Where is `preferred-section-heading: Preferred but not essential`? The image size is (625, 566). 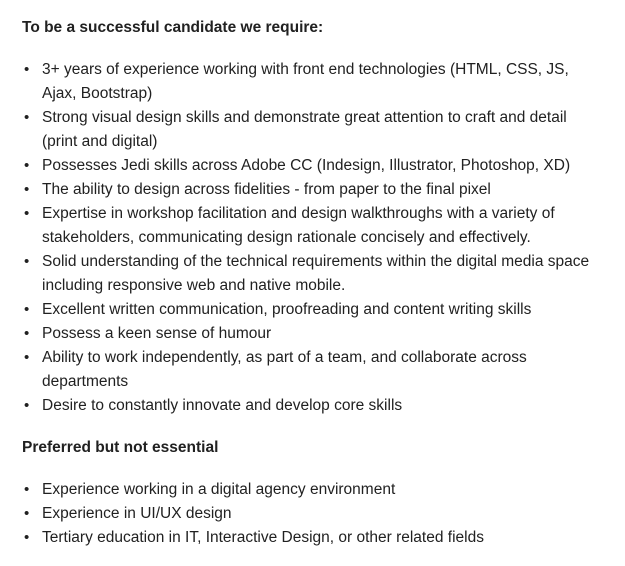 preferred-section-heading: Preferred but not essential is located at coordinates (120, 447).